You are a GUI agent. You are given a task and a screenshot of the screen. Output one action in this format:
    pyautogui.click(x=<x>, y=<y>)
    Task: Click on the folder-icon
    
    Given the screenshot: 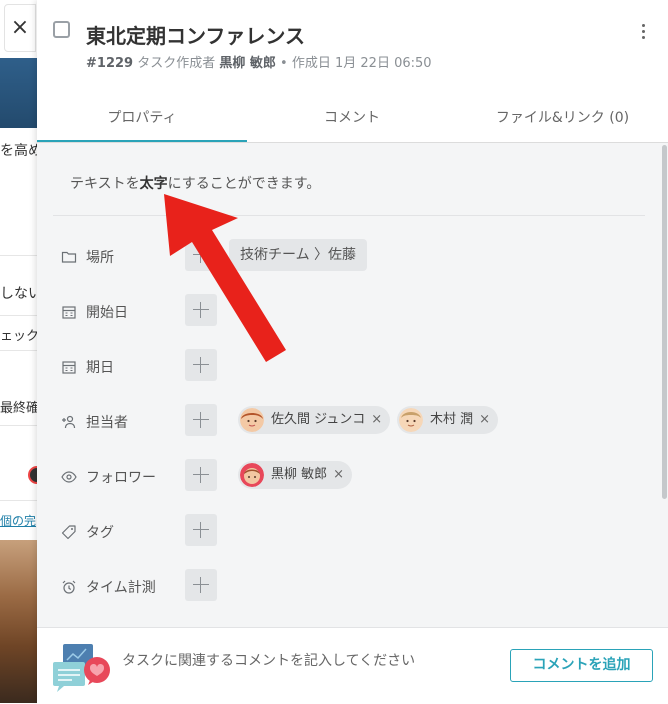 What is the action you would take?
    pyautogui.click(x=69, y=257)
    